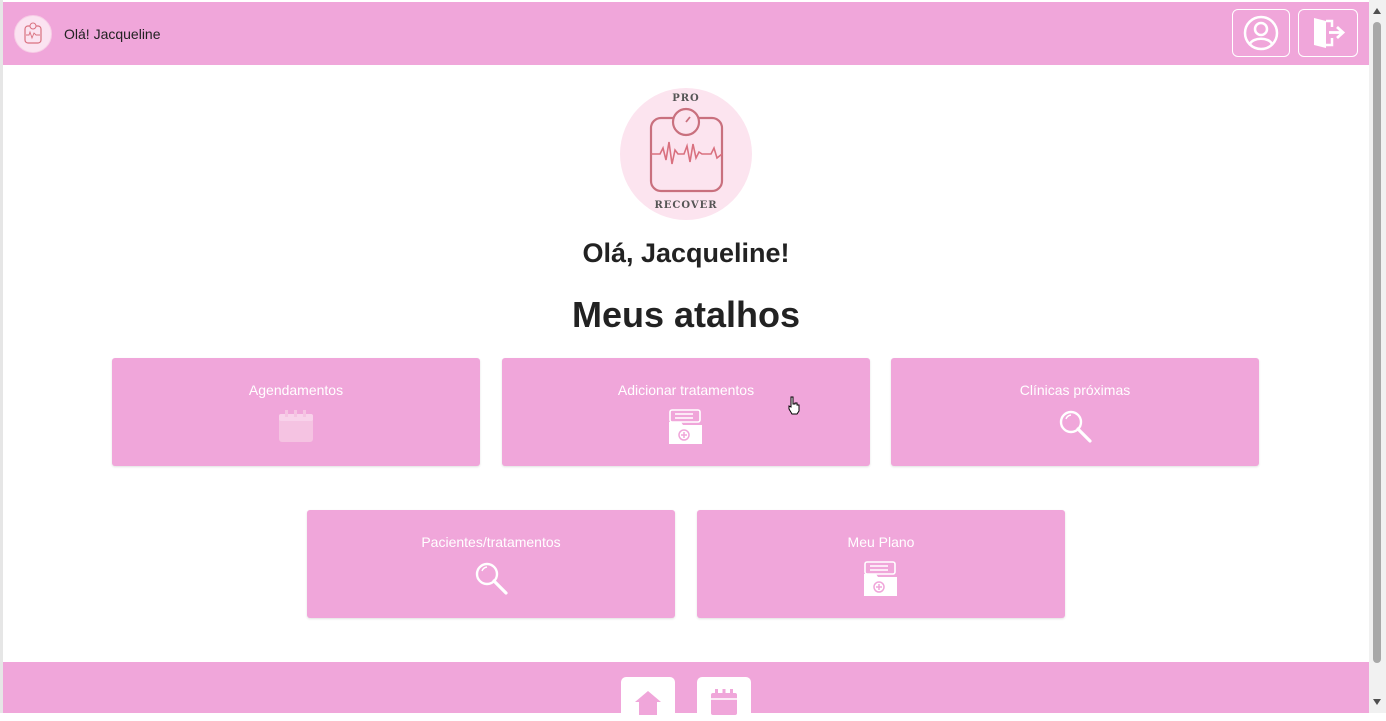  I want to click on scroll-up-arrow-icon, so click(1377, 11).